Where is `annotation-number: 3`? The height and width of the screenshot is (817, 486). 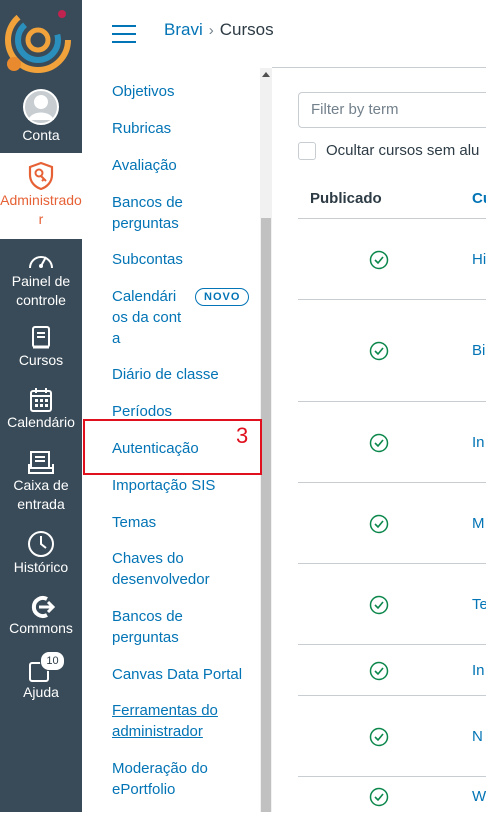
annotation-number: 3 is located at coordinates (242, 435).